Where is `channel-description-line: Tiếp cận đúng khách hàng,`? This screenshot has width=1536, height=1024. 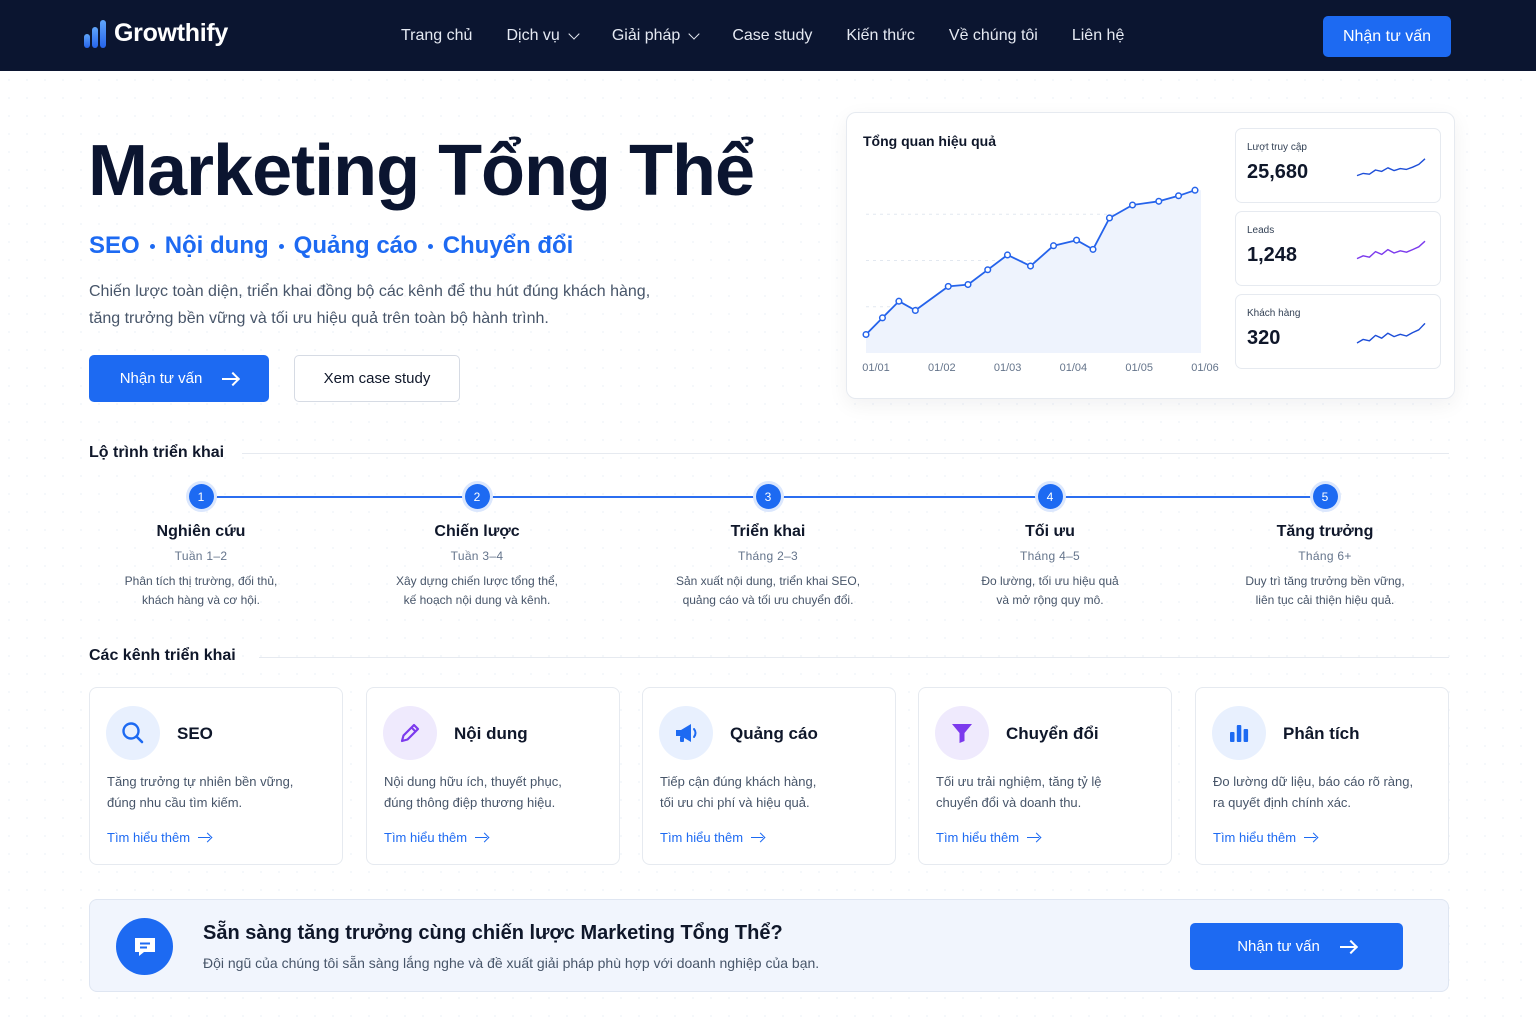
channel-description-line: Tiếp cận đúng khách hàng, is located at coordinates (738, 781).